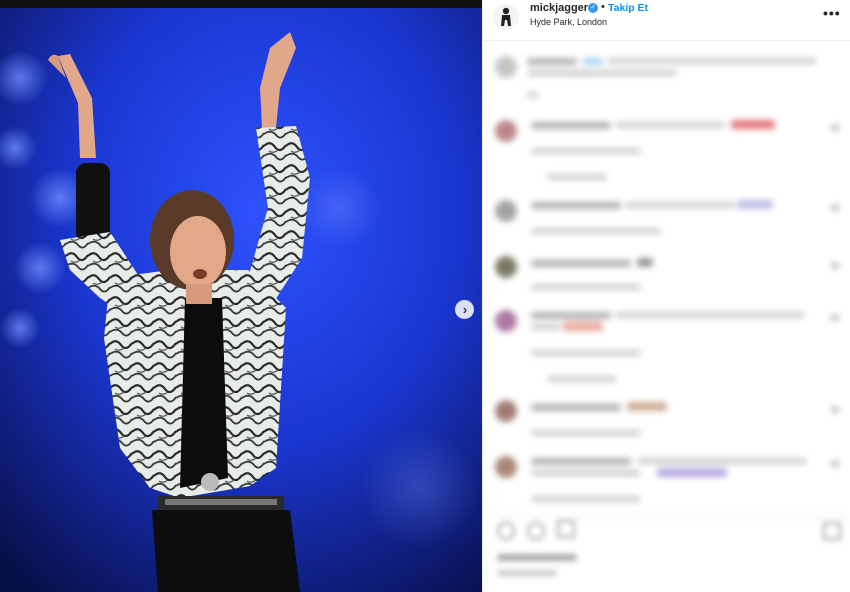 Image resolution: width=850 pixels, height=592 pixels. I want to click on chevron-right-icon: ›, so click(465, 309).